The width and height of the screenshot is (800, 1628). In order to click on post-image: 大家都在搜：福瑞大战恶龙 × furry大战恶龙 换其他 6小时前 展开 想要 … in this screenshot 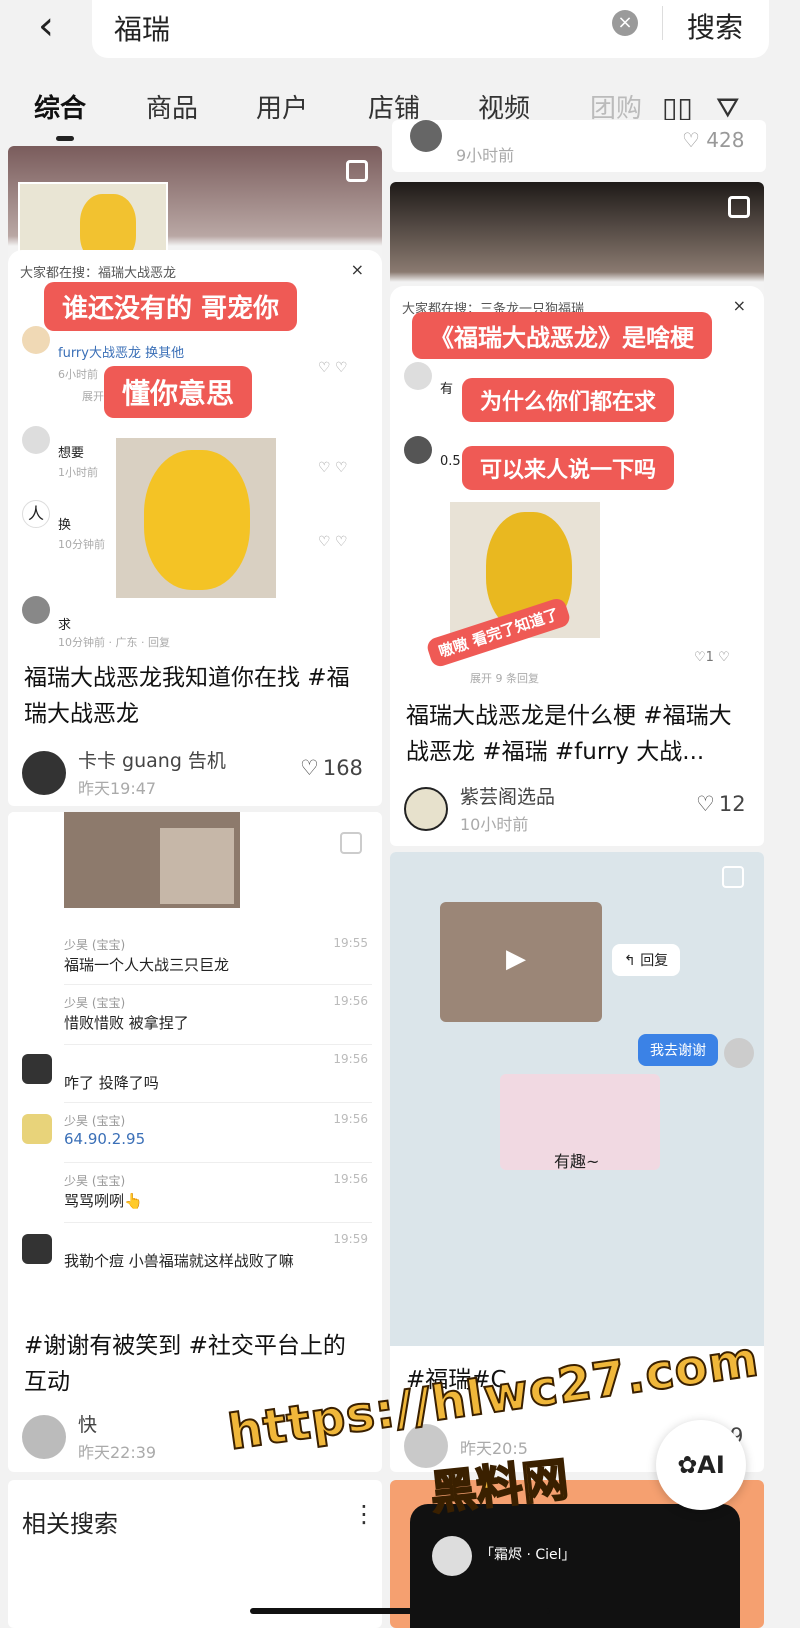, I will do `click(195, 397)`.